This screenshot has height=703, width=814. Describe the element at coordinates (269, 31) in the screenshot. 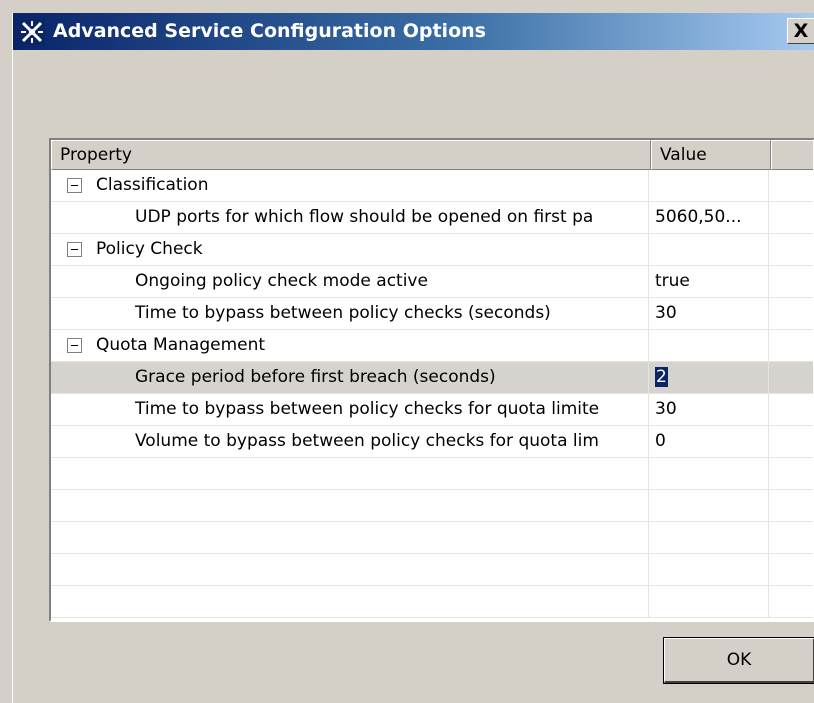

I see `window-title: Advanced Service Configuration Options` at that location.